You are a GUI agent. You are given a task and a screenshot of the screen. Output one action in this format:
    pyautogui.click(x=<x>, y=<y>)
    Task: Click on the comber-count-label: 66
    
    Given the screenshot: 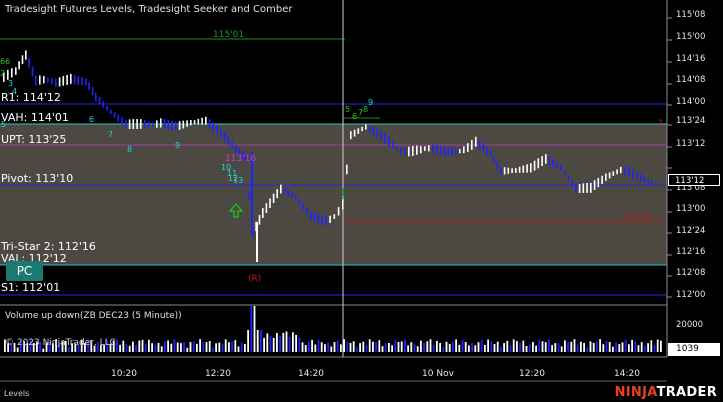 What is the action you would take?
    pyautogui.click(x=5, y=61)
    